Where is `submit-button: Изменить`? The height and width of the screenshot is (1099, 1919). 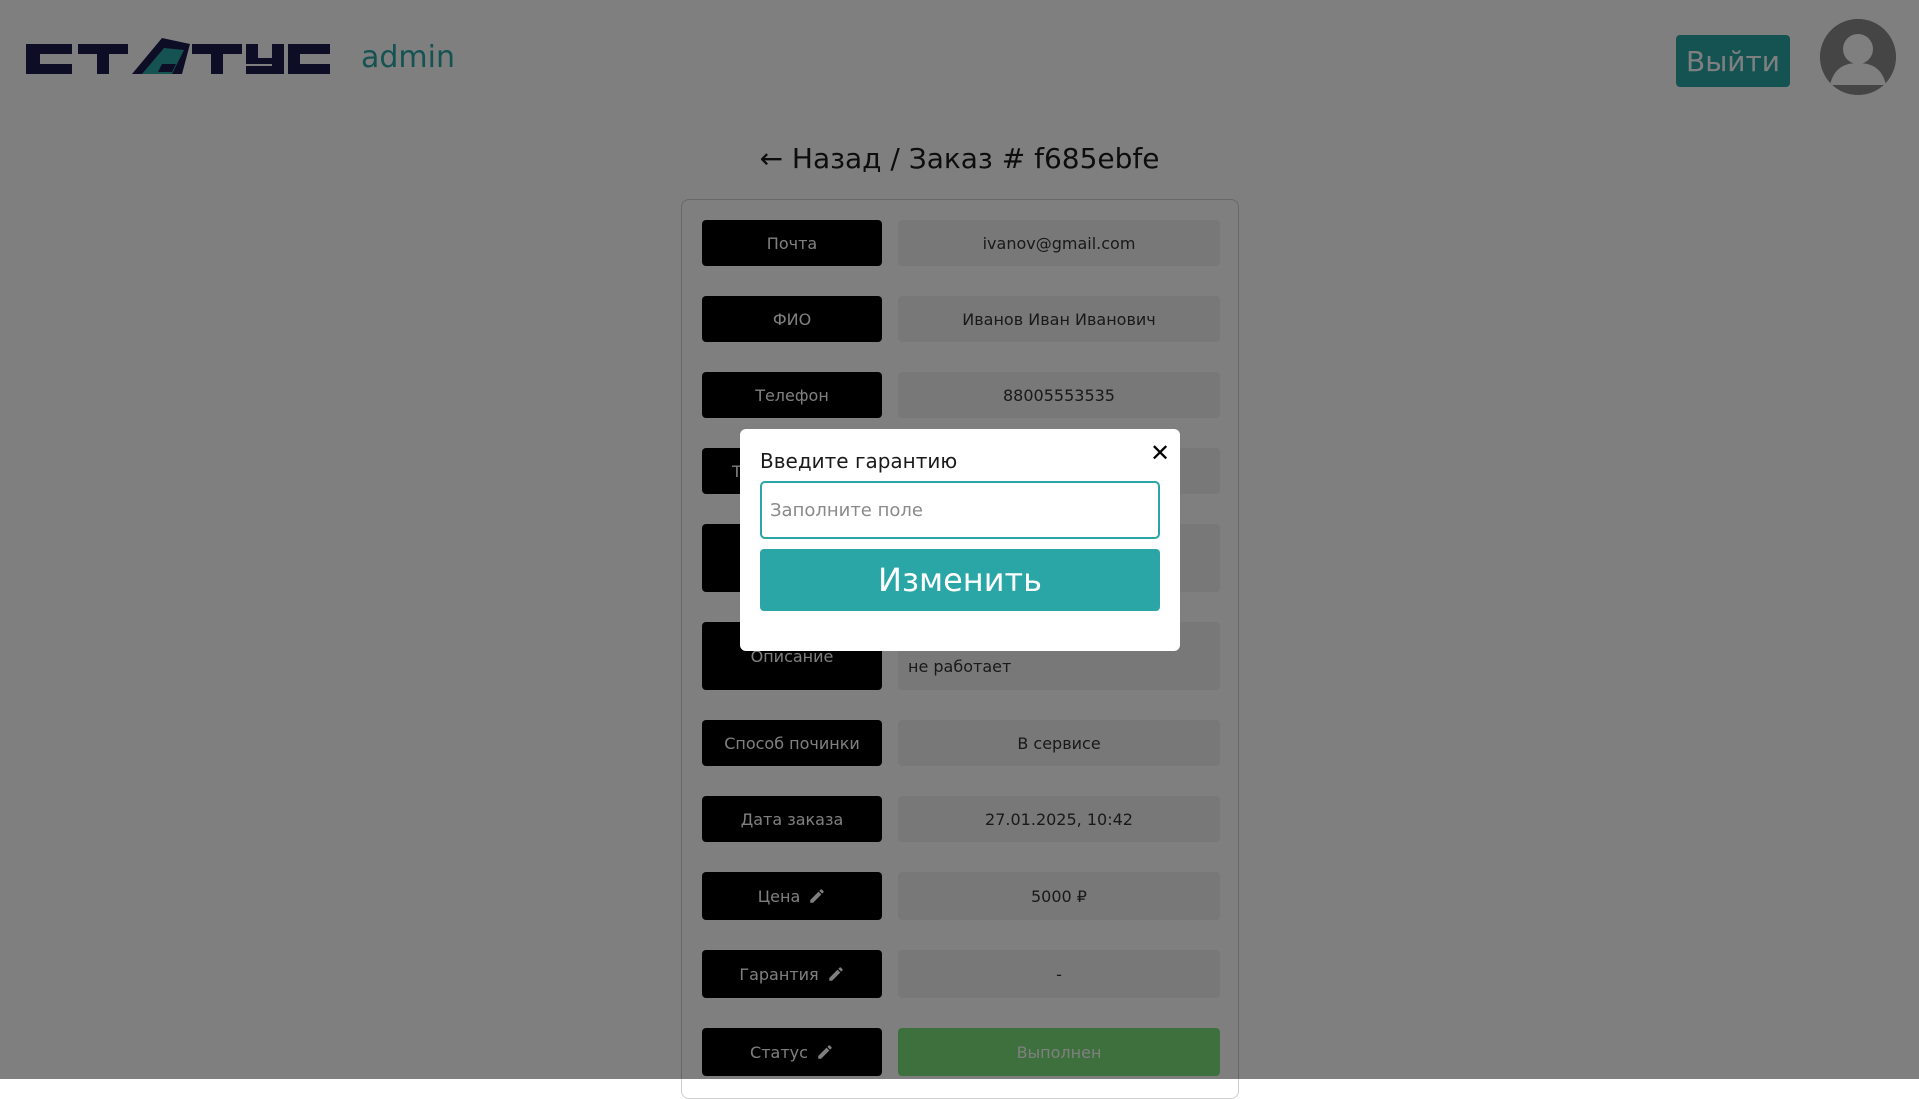
submit-button: Изменить is located at coordinates (960, 580).